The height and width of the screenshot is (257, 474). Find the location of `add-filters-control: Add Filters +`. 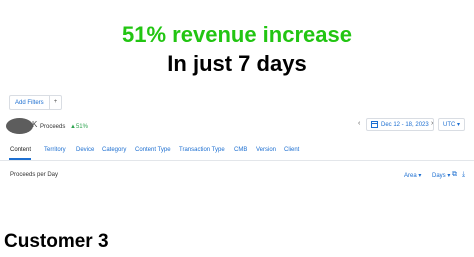

add-filters-control: Add Filters + is located at coordinates (36, 102).